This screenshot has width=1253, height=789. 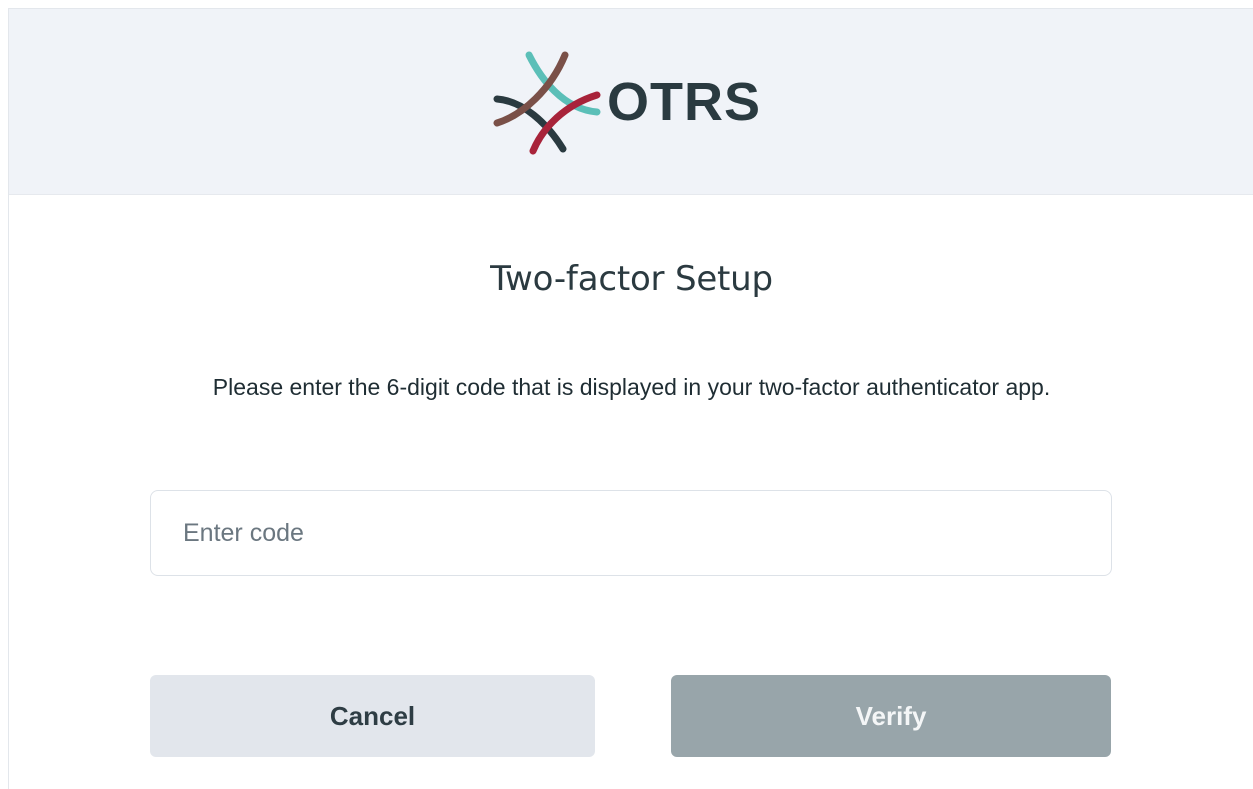 What do you see at coordinates (684, 102) in the screenshot?
I see `logo-text: OTRS` at bounding box center [684, 102].